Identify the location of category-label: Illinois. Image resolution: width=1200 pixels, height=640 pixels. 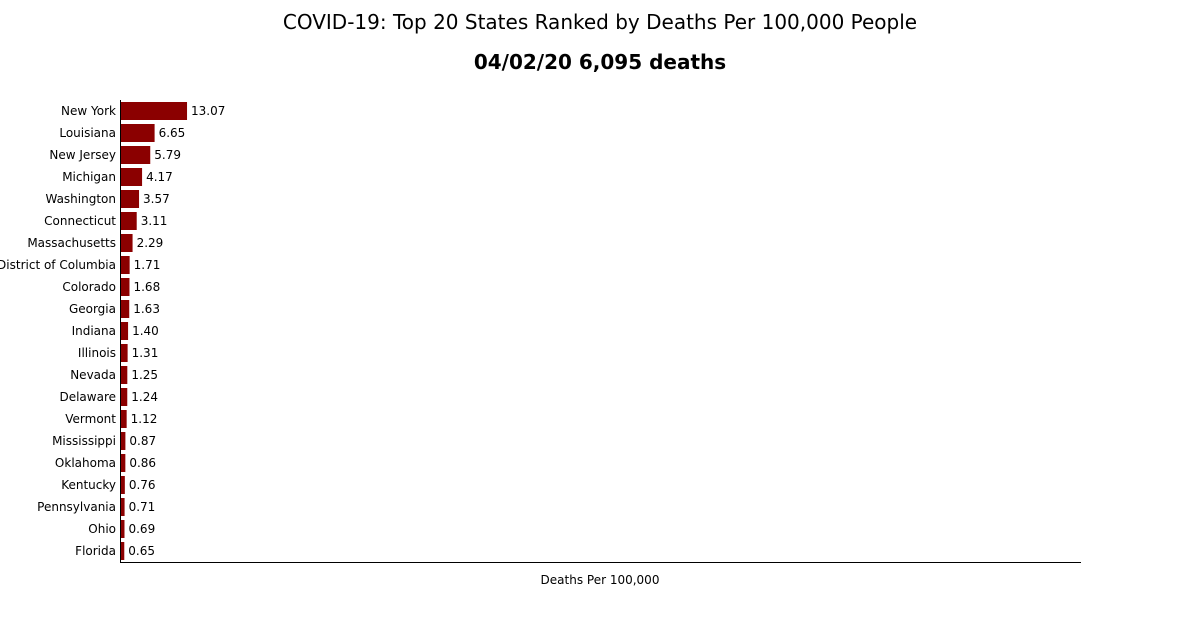
(97, 353).